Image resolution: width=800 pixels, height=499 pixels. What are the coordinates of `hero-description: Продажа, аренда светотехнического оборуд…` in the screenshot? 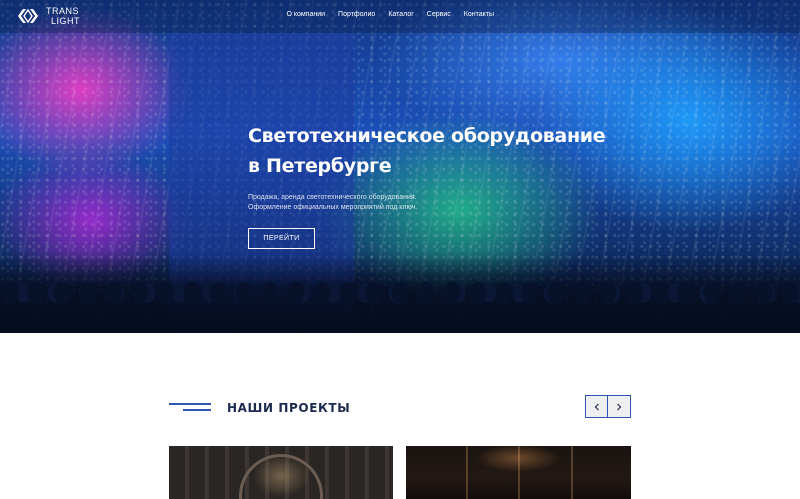 It's located at (332, 203).